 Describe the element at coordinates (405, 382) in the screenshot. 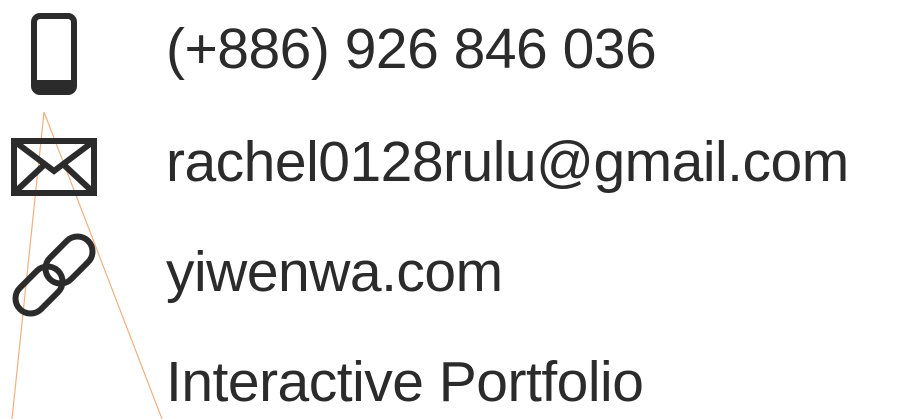

I see `portfolio-link: Interactive Portfolio` at that location.